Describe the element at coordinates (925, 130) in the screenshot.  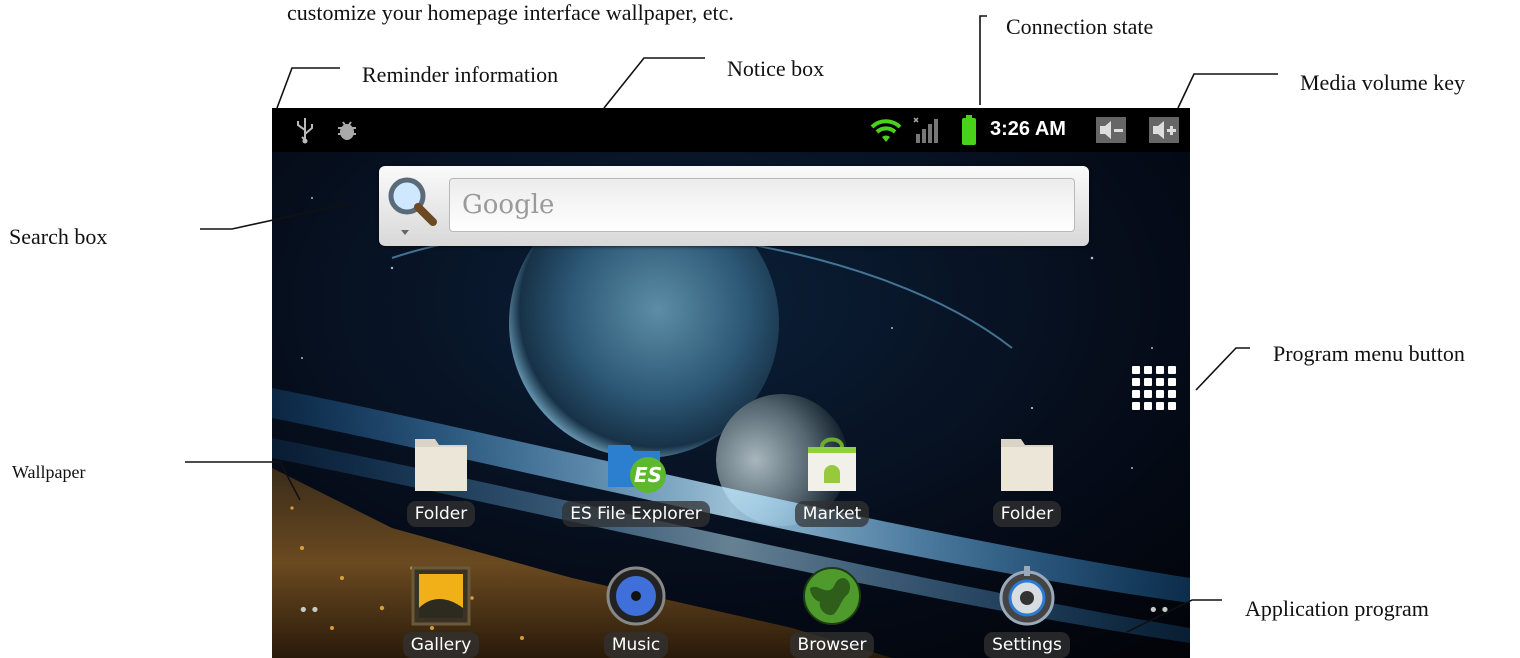
I see `signal-icon` at that location.